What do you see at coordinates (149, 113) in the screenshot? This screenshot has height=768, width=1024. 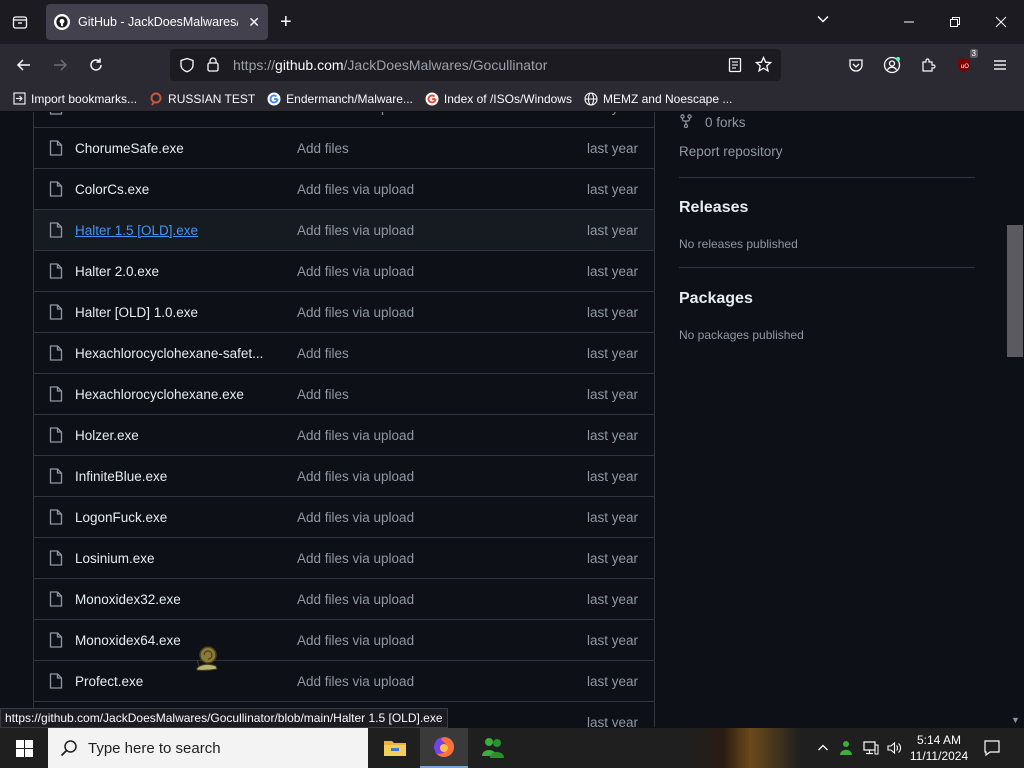 I see `file-name-link: ChorumeDestructive.exe` at bounding box center [149, 113].